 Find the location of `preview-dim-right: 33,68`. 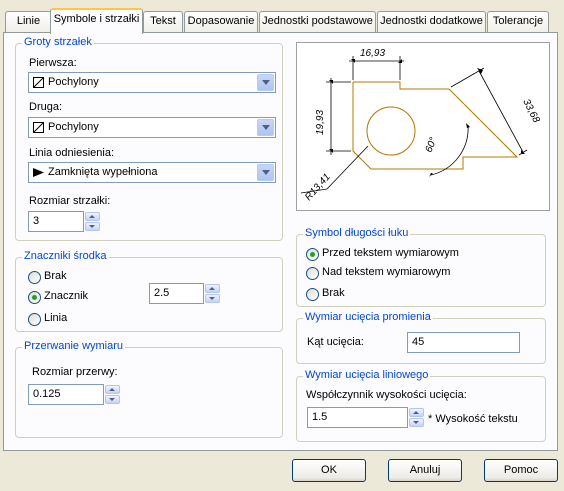

preview-dim-right: 33,68 is located at coordinates (530, 111).